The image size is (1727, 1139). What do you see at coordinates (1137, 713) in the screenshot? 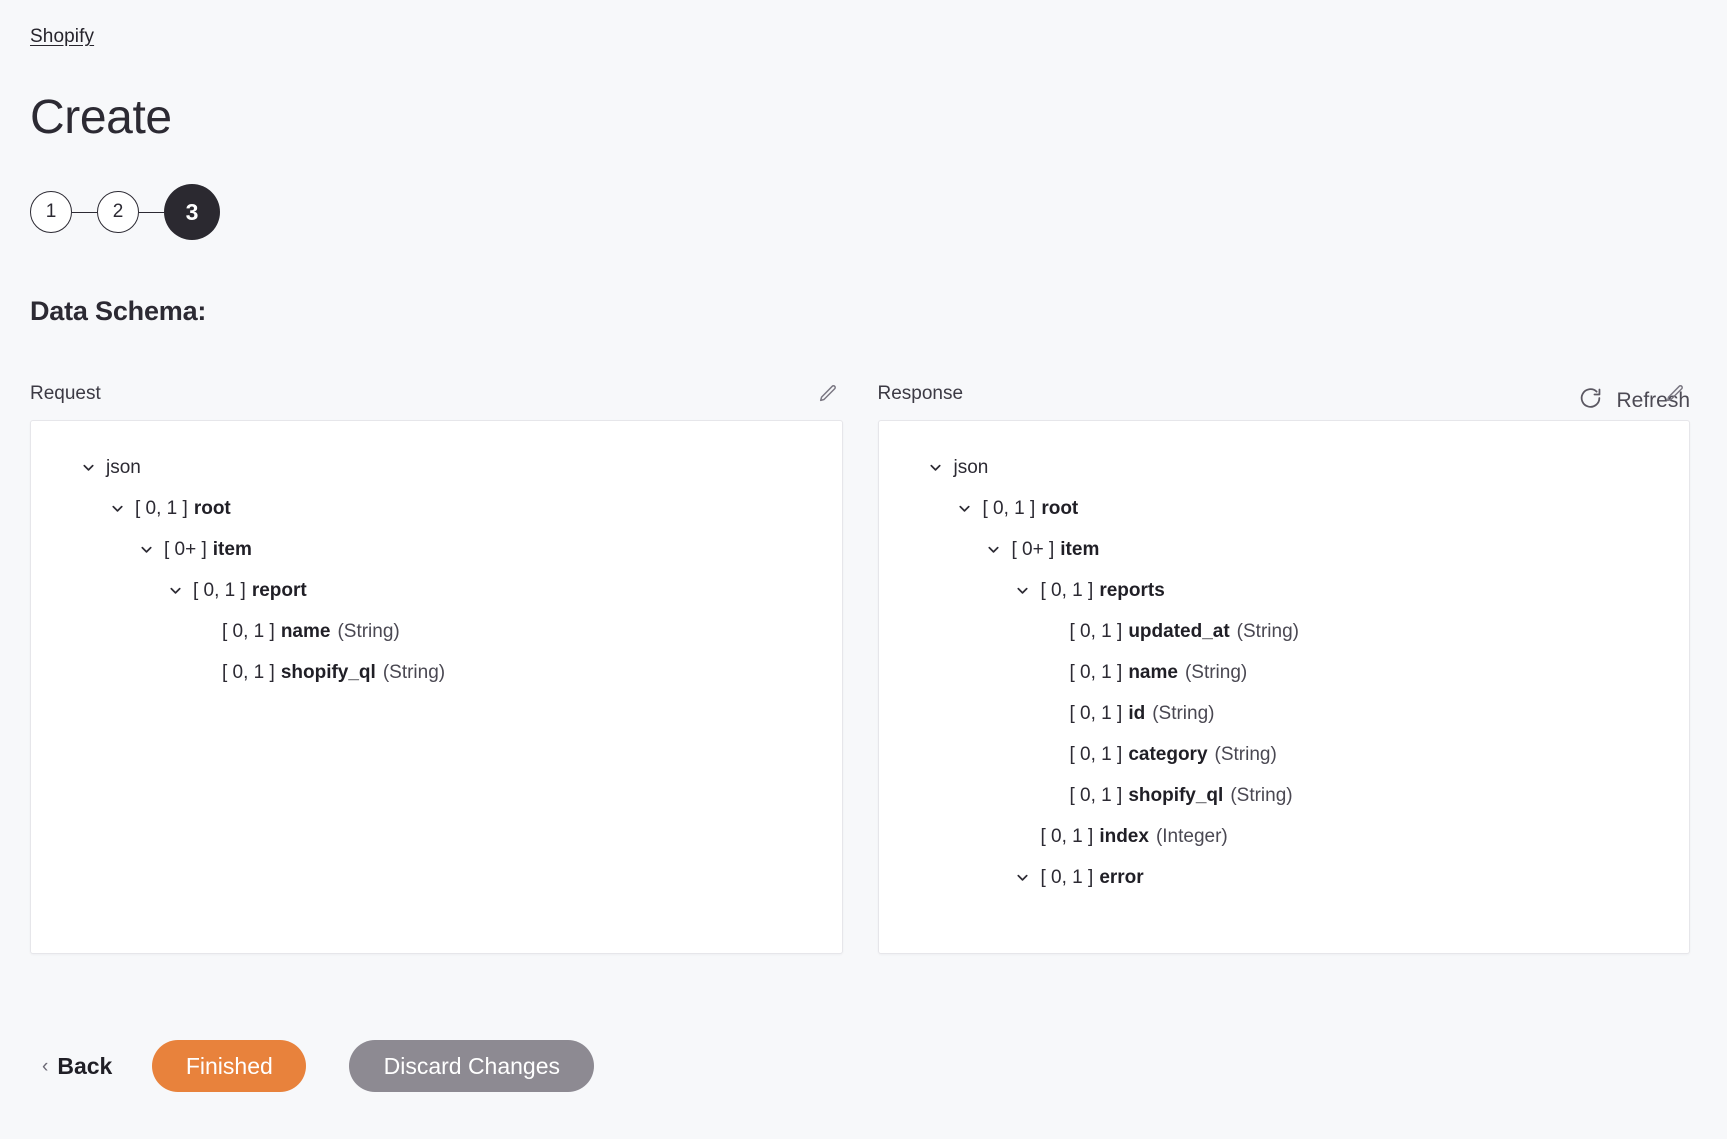
I see `tree-node-name: id` at bounding box center [1137, 713].